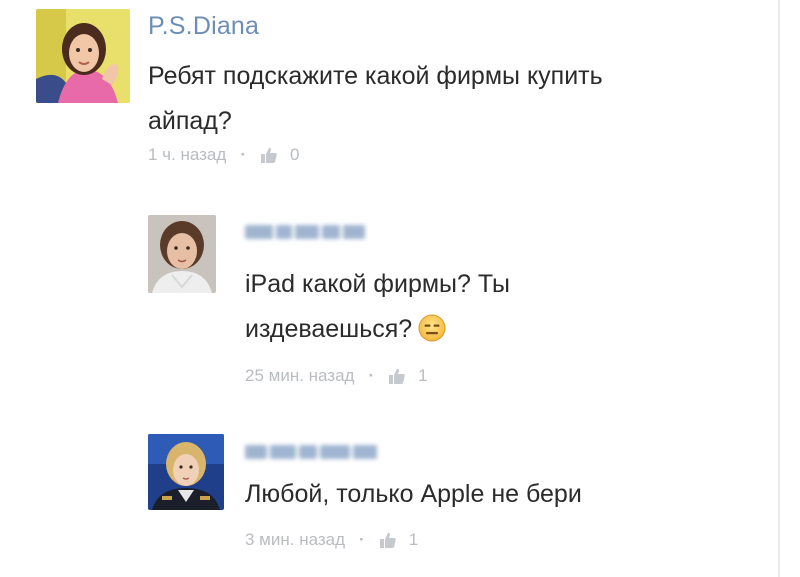 The height and width of the screenshot is (577, 800). What do you see at coordinates (375, 76) in the screenshot?
I see `comment-text-line: Ребят подскажите какой фирмы купить` at bounding box center [375, 76].